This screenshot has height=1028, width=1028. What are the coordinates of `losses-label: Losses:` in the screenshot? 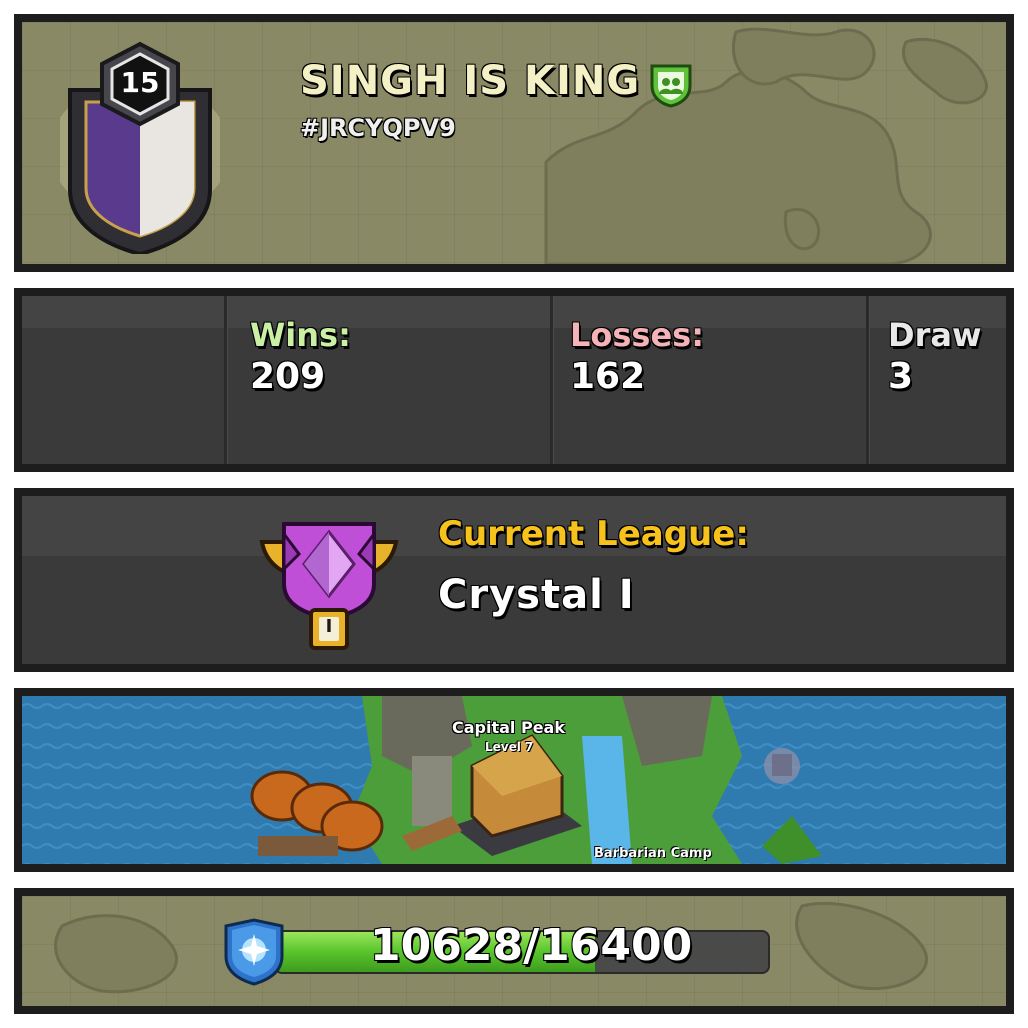 It's located at (637, 335).